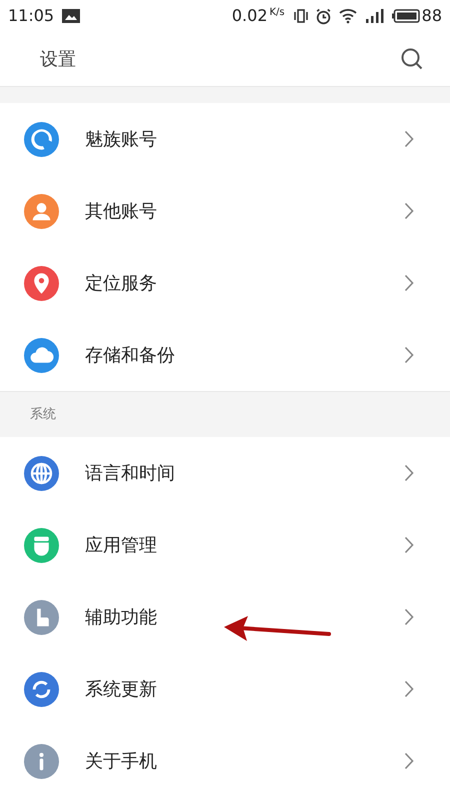 This screenshot has width=450, height=800. I want to click on page-title: 设置, so click(58, 60).